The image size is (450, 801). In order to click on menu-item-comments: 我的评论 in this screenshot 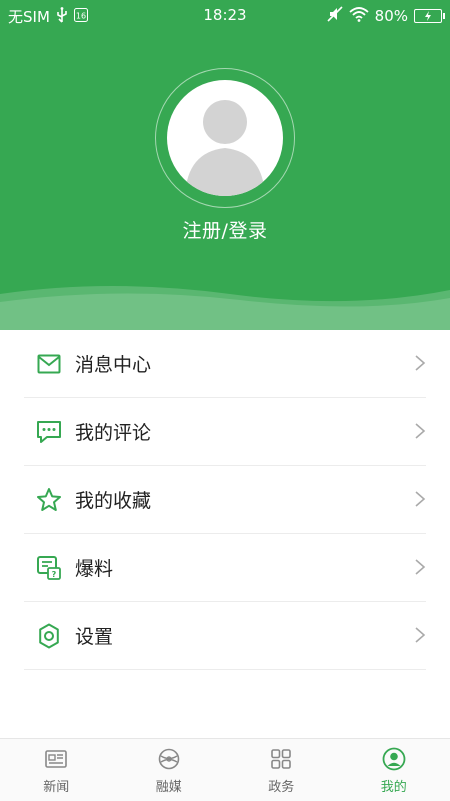, I will do `click(225, 432)`.